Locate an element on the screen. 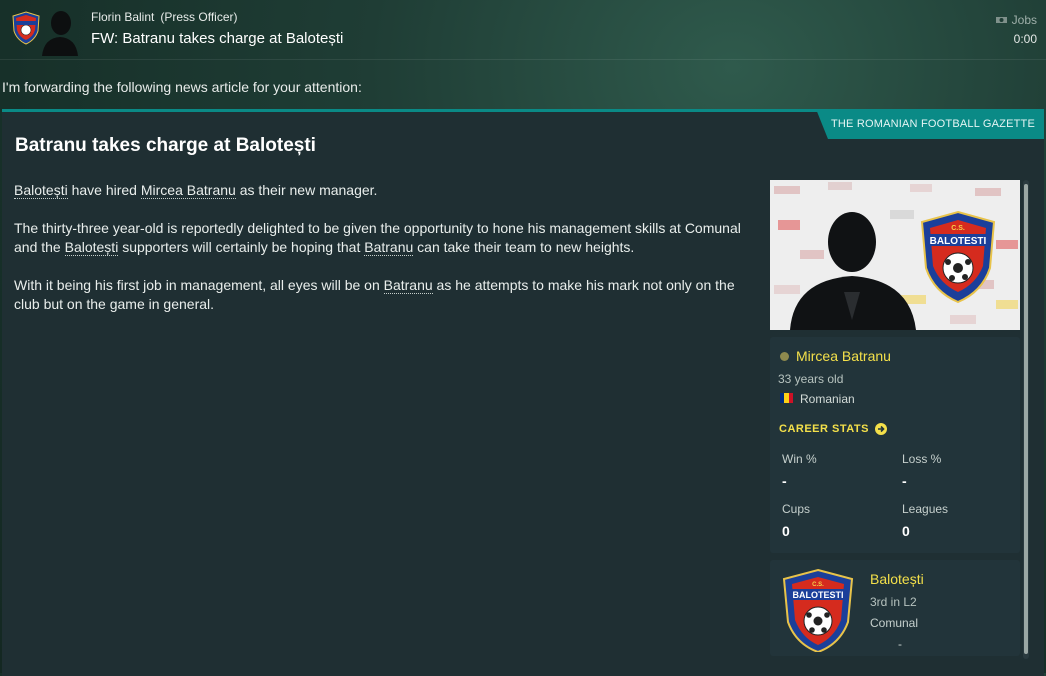 This screenshot has height=676, width=1046. loss-pct-value: - is located at coordinates (904, 481).